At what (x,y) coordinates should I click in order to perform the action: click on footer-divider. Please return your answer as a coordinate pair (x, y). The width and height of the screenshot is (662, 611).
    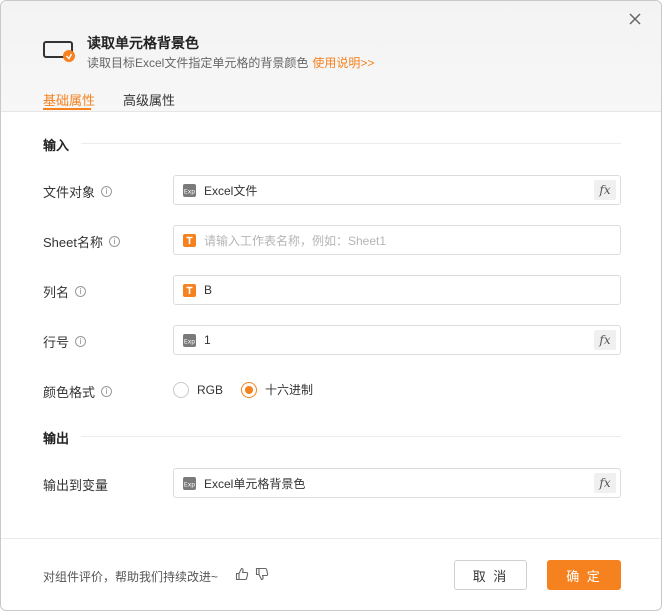
    Looking at the image, I should click on (331, 538).